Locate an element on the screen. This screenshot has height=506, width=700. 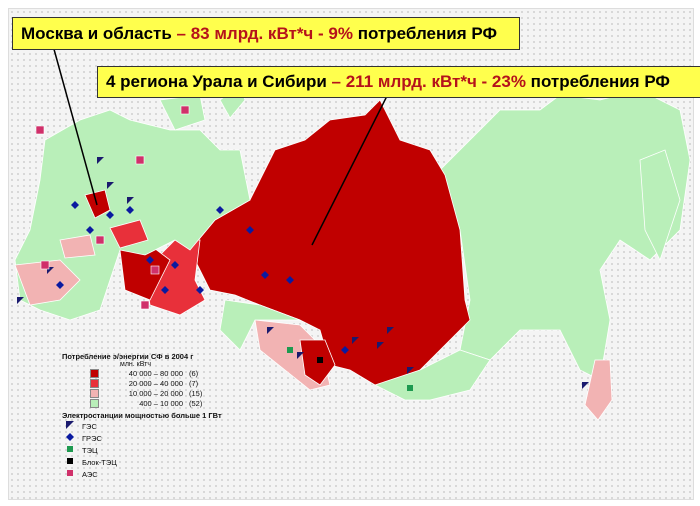
legend-plants-title: Электростанции мощностью больше 1 ГВт is located at coordinates (142, 415).